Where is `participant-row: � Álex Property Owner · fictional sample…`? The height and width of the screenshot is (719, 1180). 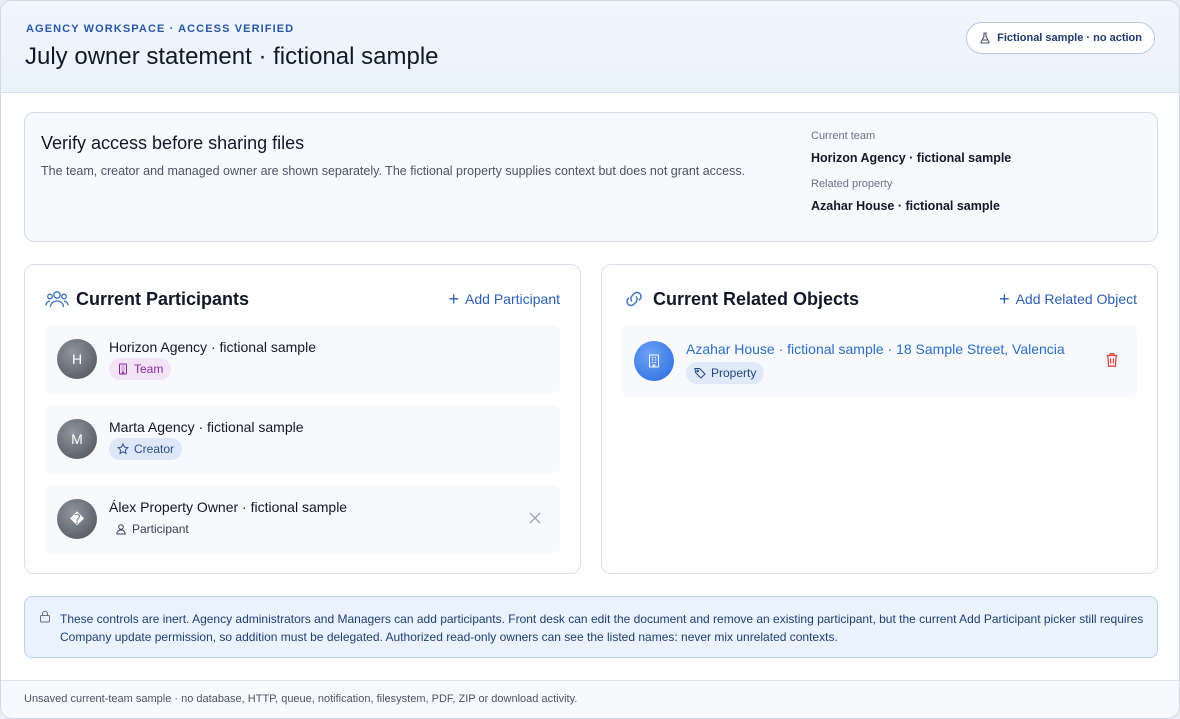 participant-row: � Álex Property Owner · fictional sample… is located at coordinates (302, 519).